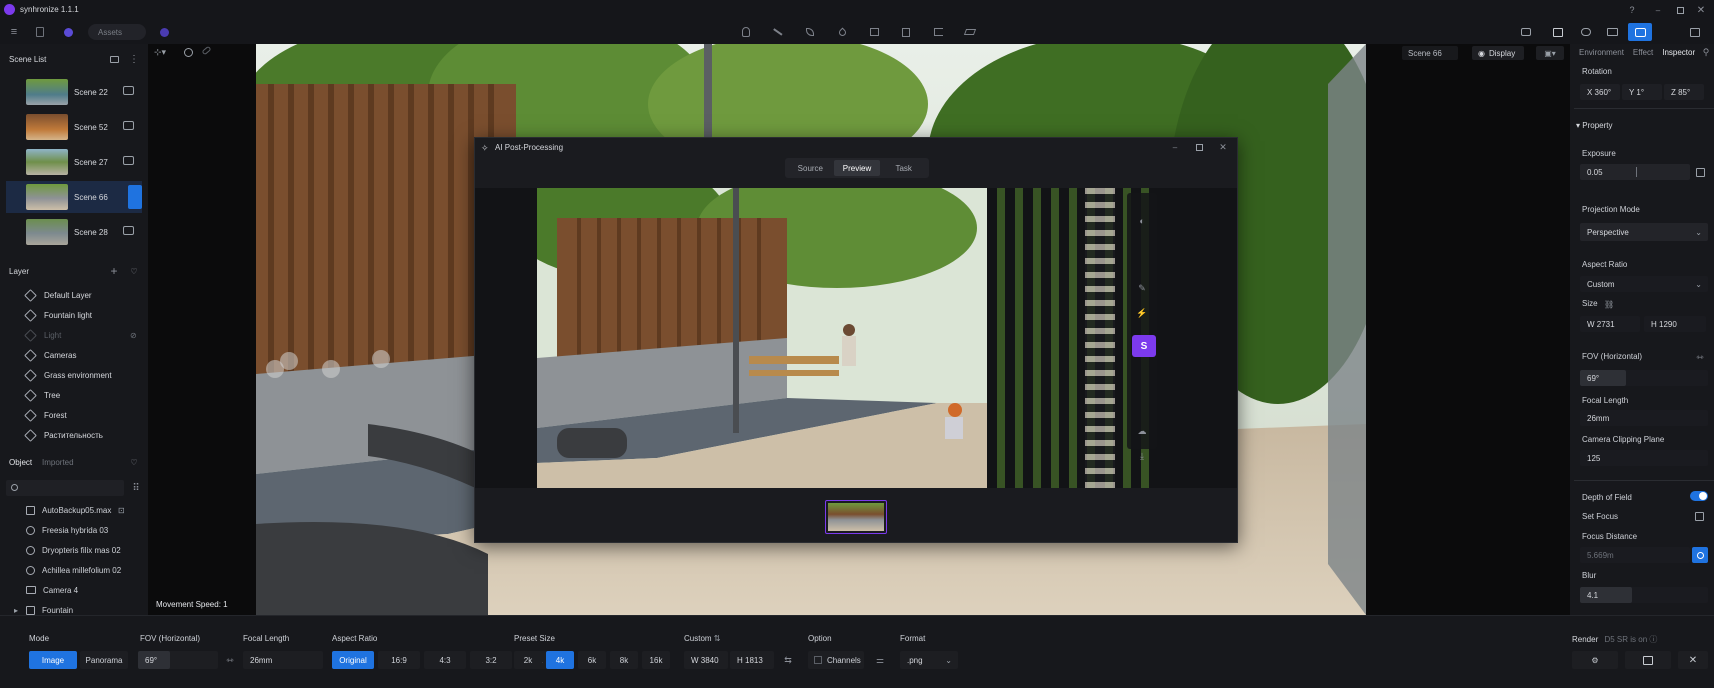 This screenshot has width=1714, height=688. Describe the element at coordinates (73, 570) in the screenshot. I see `object-item: Achillea millefolium 02` at that location.